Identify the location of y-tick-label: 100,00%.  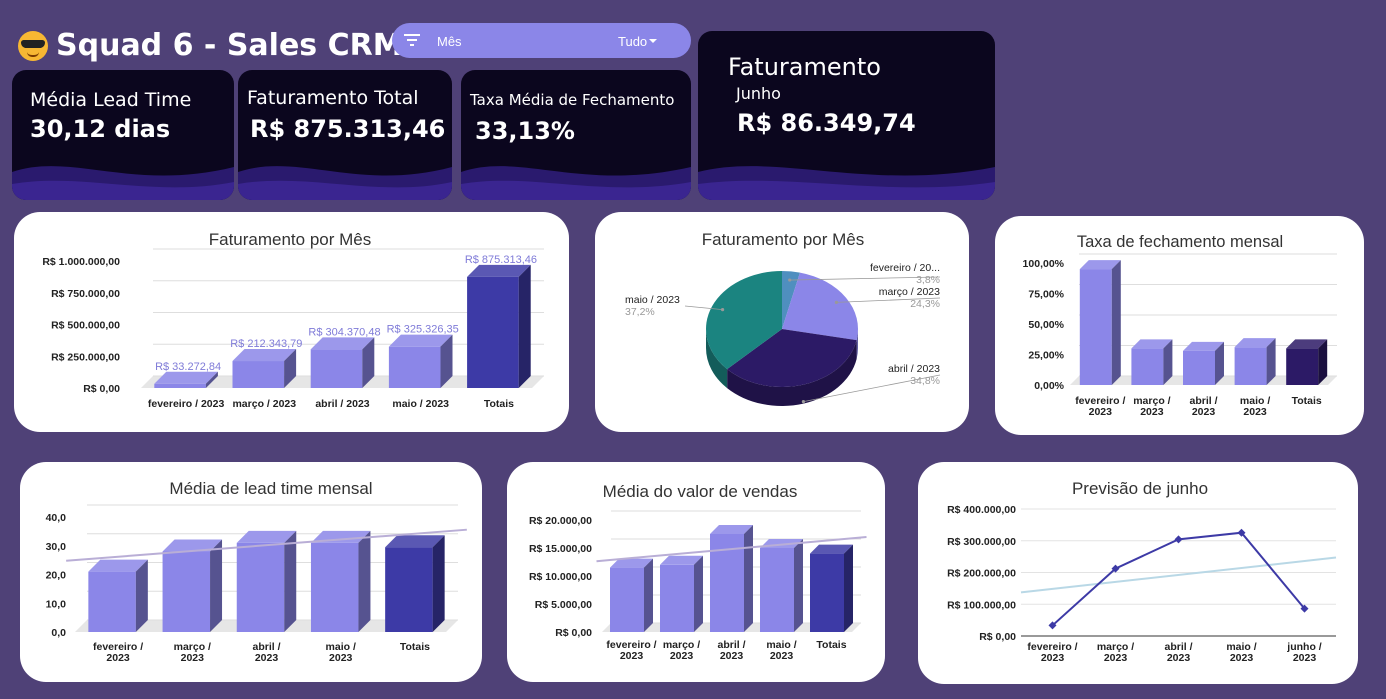
(1044, 264).